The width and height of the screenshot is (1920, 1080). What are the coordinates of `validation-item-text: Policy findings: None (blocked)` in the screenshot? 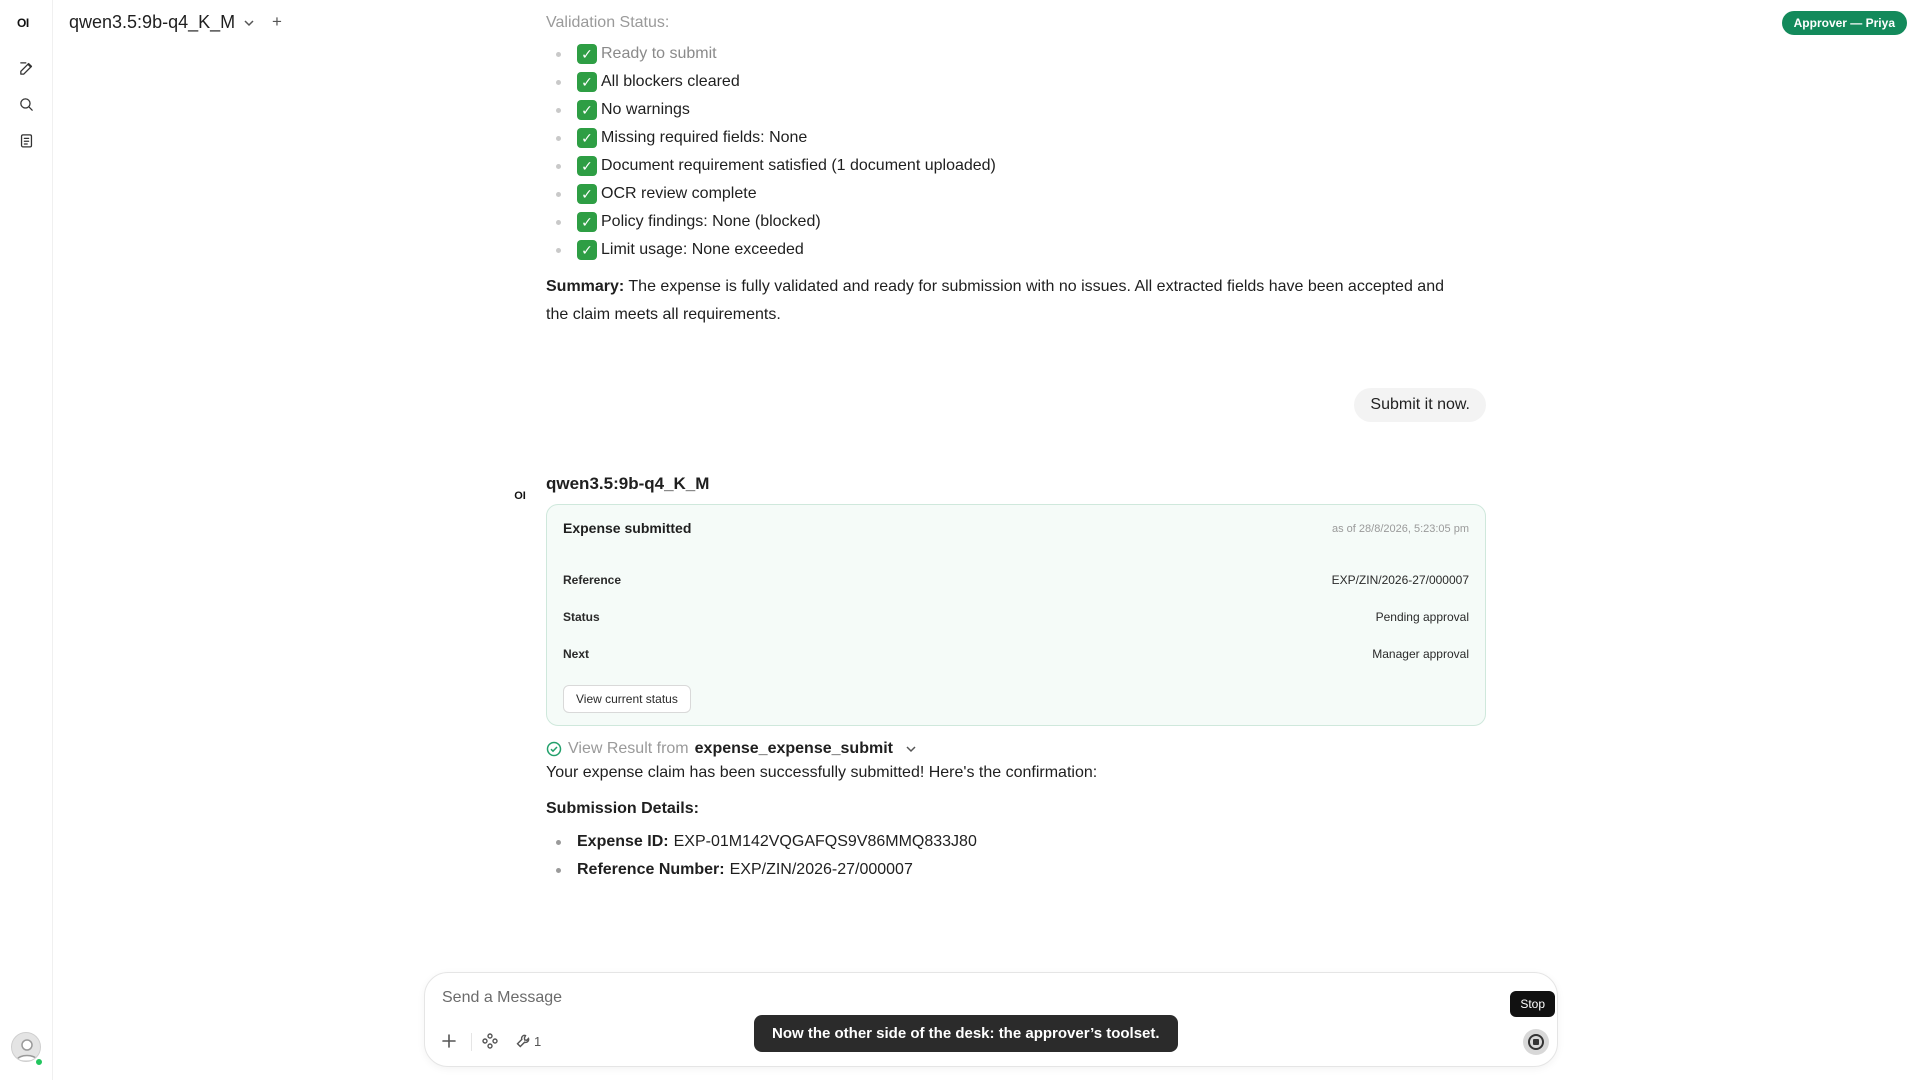 It's located at (711, 221).